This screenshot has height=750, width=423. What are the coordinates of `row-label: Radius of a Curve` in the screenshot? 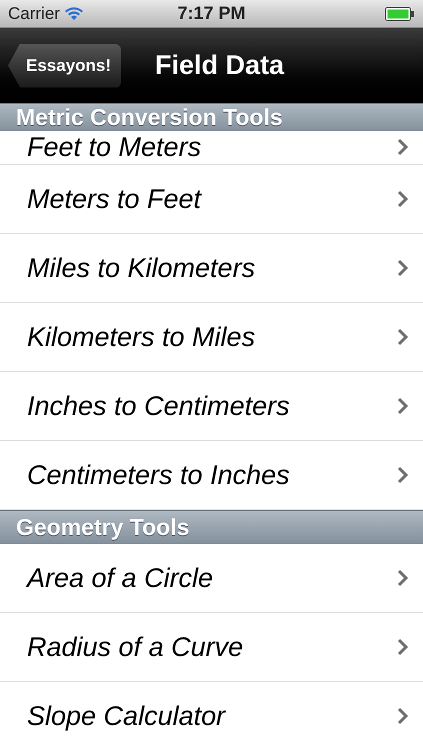 It's located at (135, 647).